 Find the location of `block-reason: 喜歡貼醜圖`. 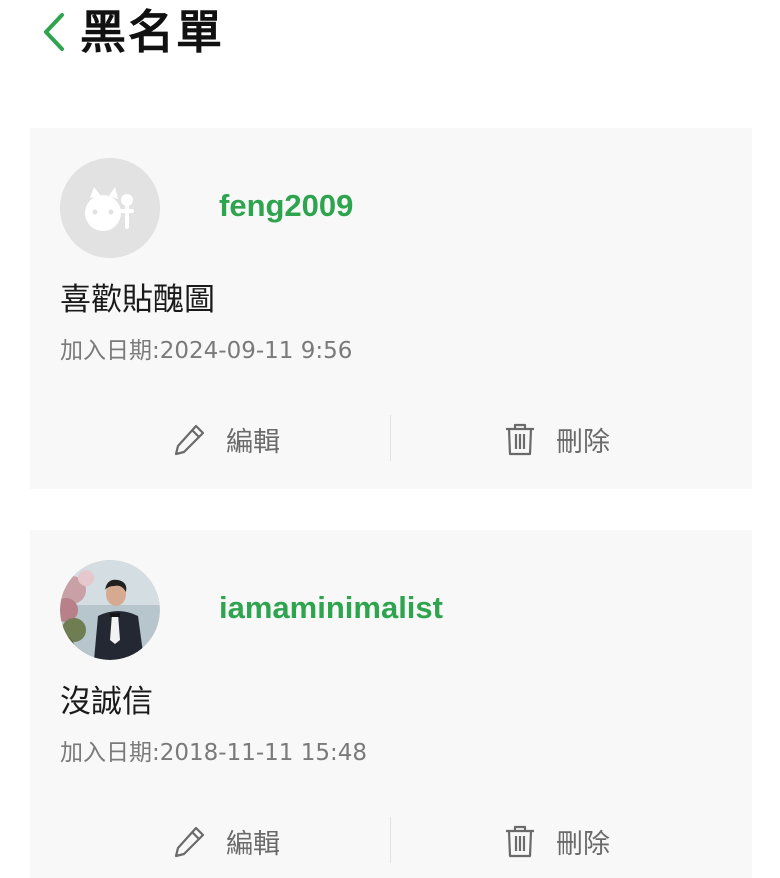

block-reason: 喜歡貼醜圖 is located at coordinates (137, 300).